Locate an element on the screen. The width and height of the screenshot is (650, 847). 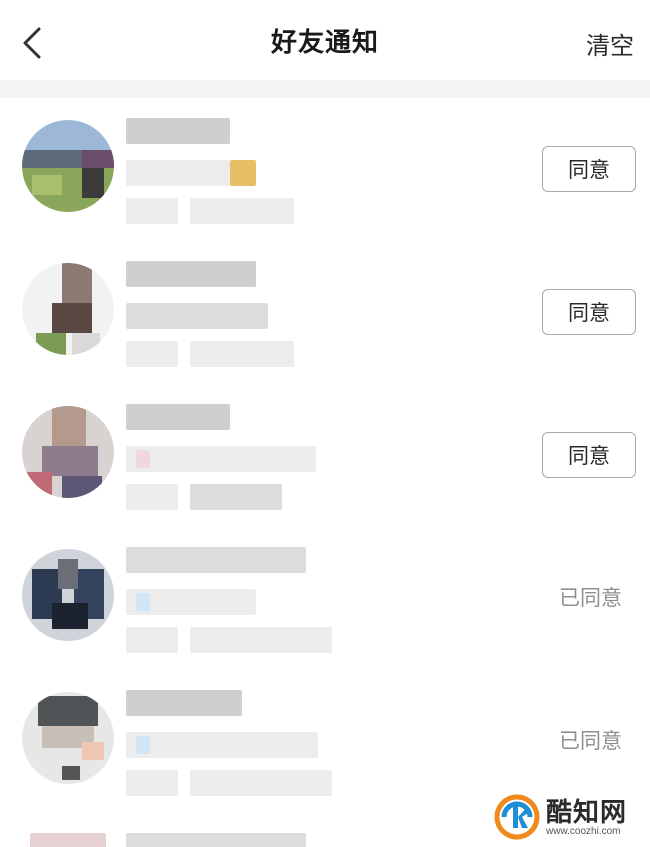
nav-bar: 好友通知 清空 is located at coordinates (325, 42).